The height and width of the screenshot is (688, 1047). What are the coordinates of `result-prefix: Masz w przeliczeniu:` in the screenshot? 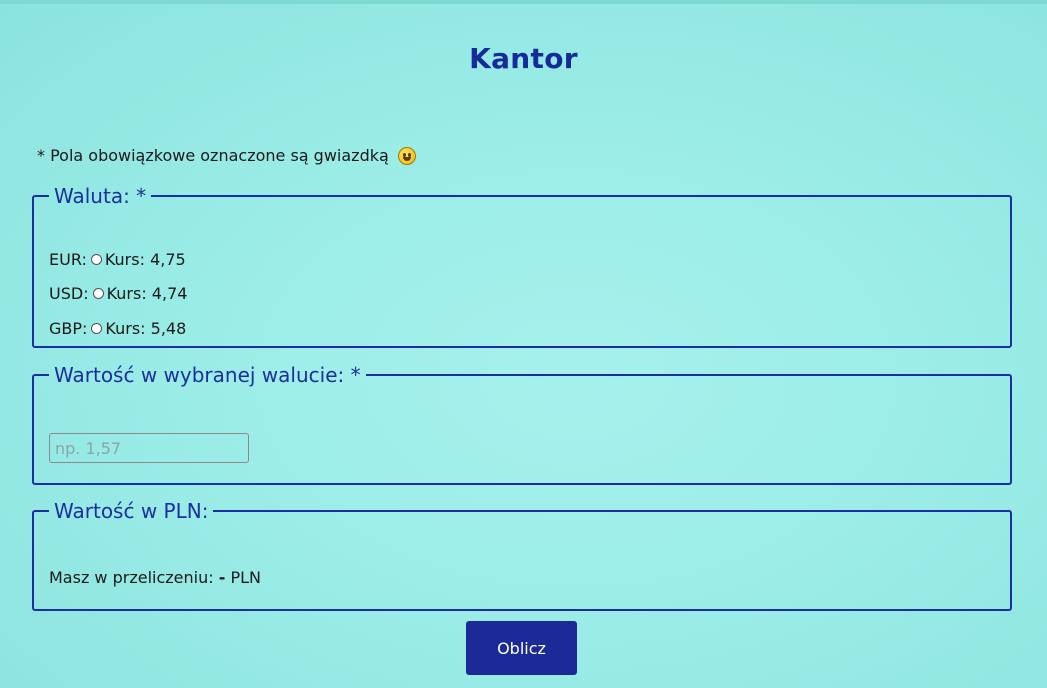 It's located at (131, 577).